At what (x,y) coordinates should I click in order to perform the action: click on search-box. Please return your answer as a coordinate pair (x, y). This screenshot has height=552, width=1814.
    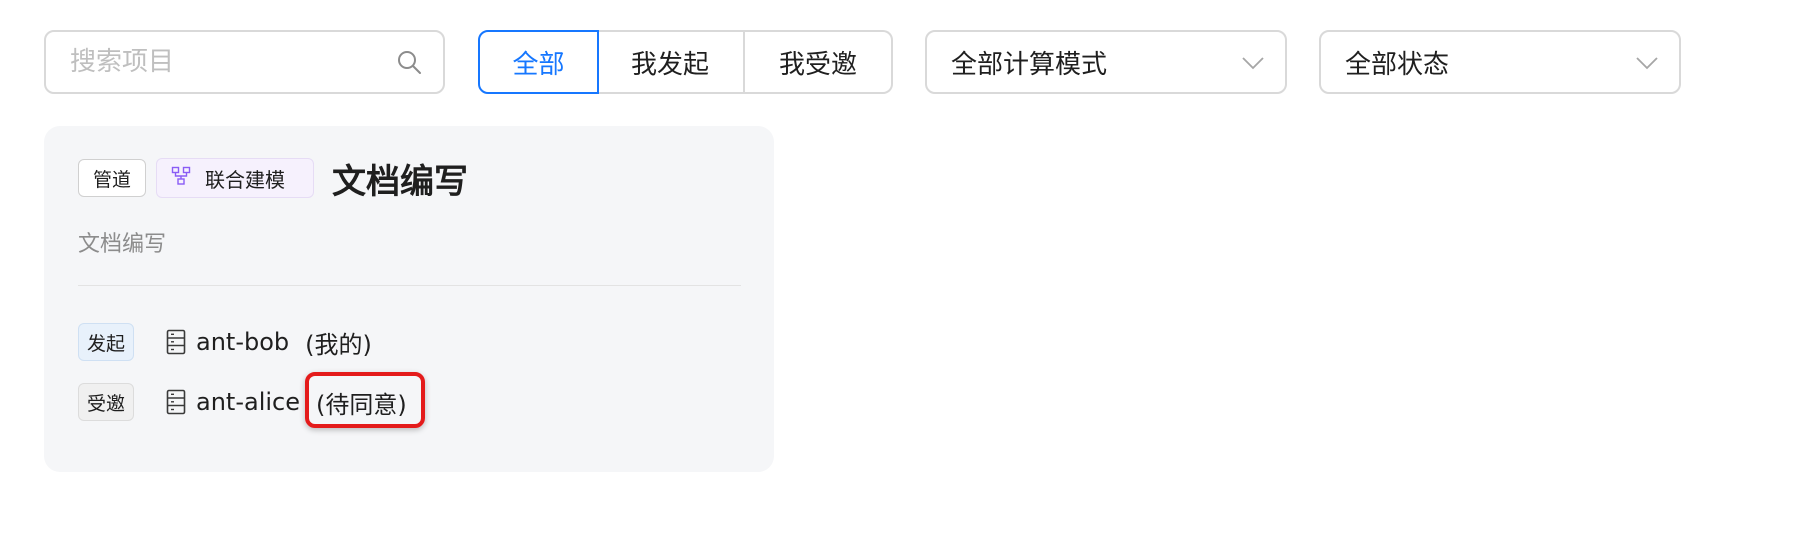
    Looking at the image, I should click on (244, 62).